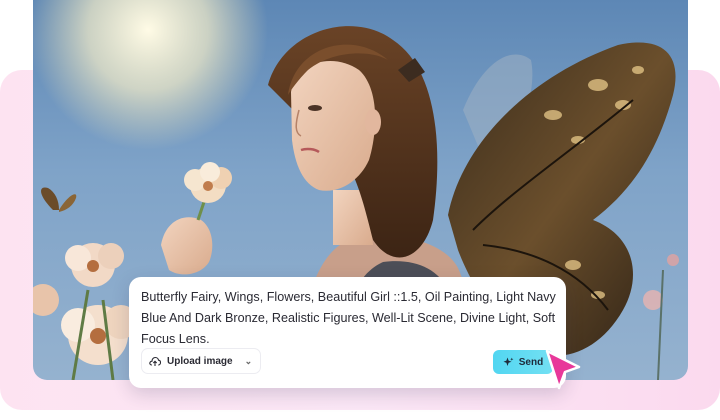 Image resolution: width=720 pixels, height=420 pixels. What do you see at coordinates (208, 182) in the screenshot?
I see `held-flower` at bounding box center [208, 182].